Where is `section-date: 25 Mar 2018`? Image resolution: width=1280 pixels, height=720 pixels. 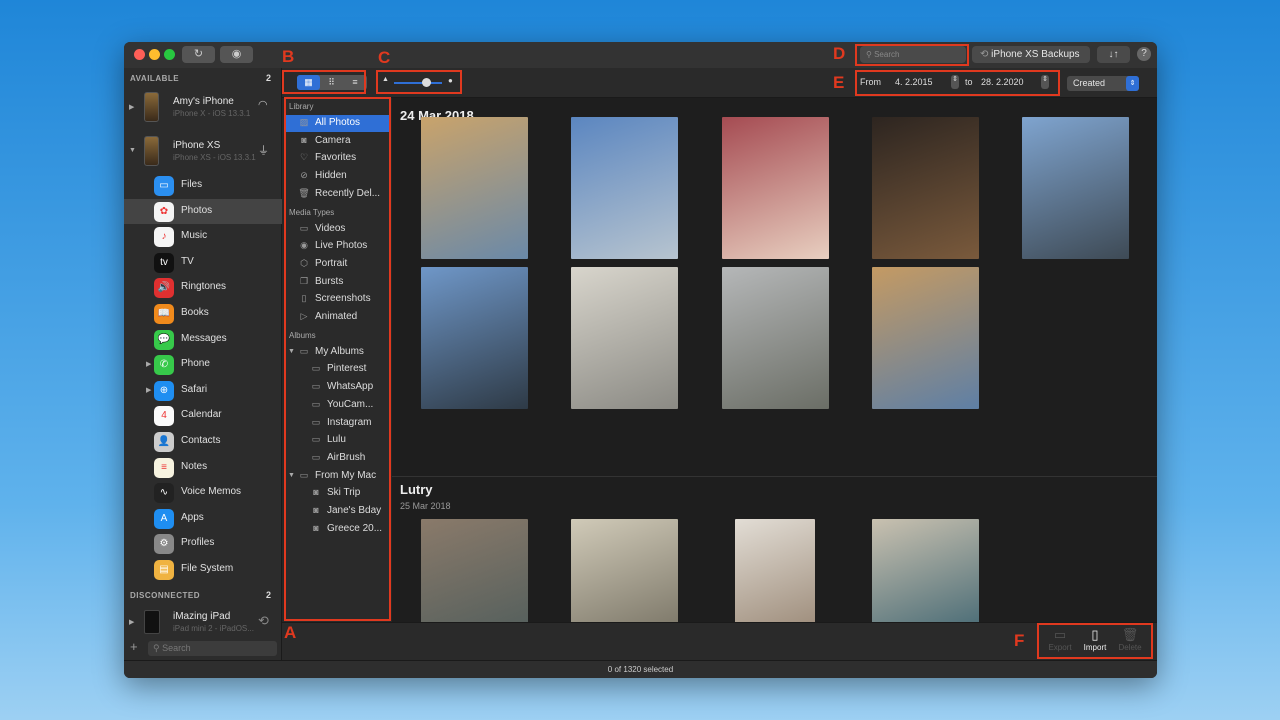 section-date: 25 Mar 2018 is located at coordinates (425, 506).